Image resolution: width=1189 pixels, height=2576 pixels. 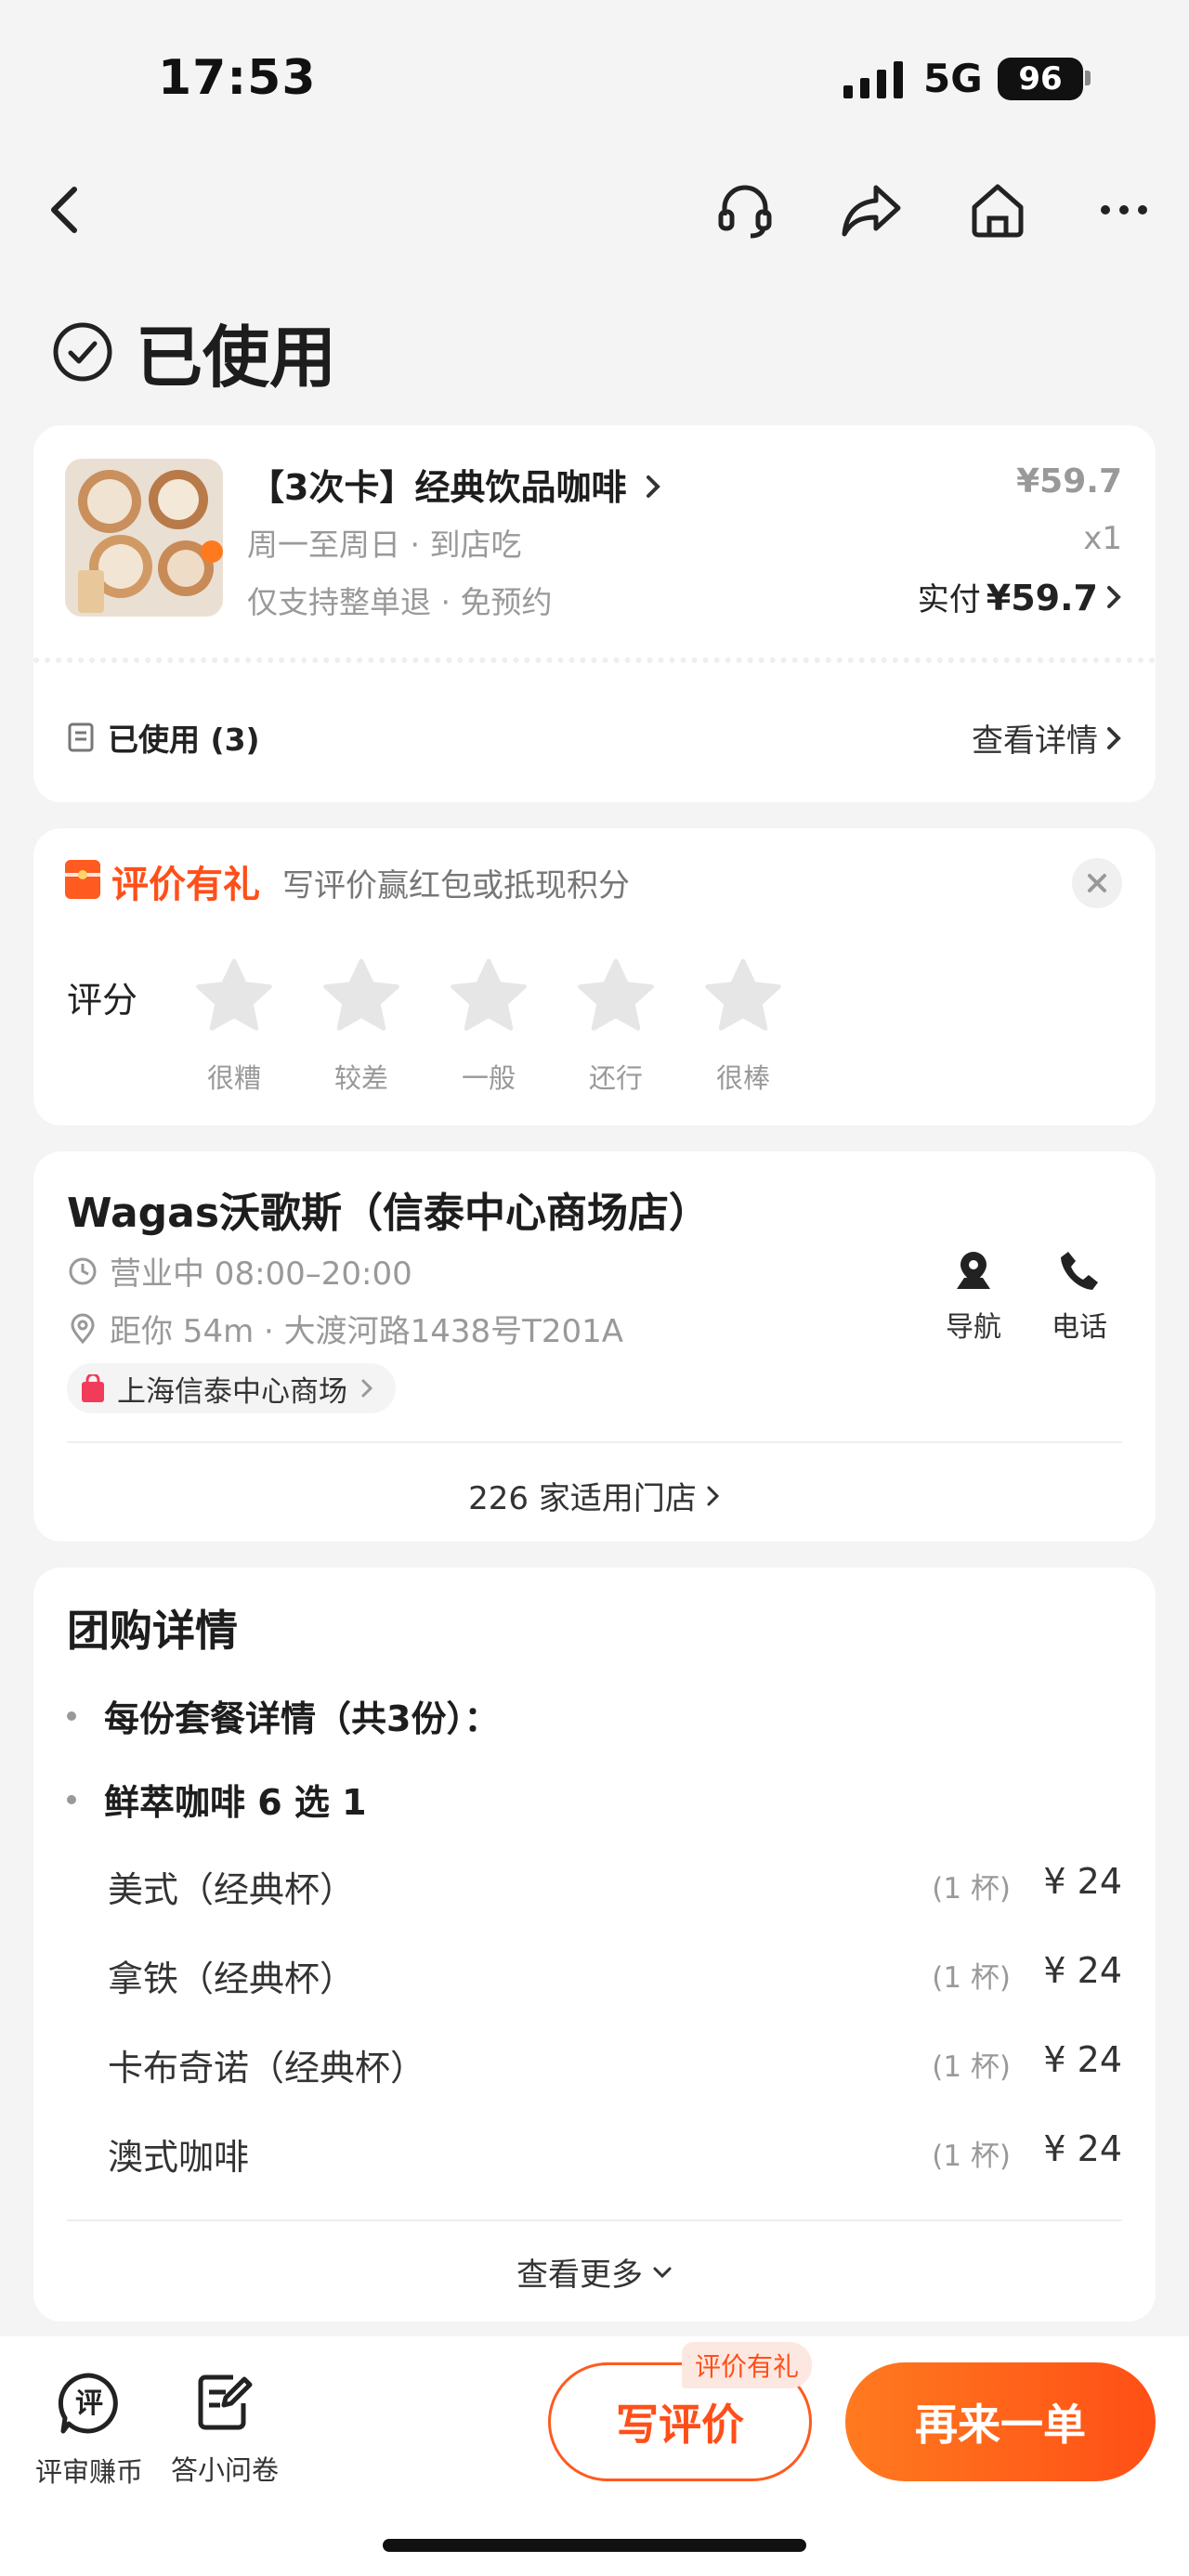 I want to click on share-icon, so click(x=871, y=211).